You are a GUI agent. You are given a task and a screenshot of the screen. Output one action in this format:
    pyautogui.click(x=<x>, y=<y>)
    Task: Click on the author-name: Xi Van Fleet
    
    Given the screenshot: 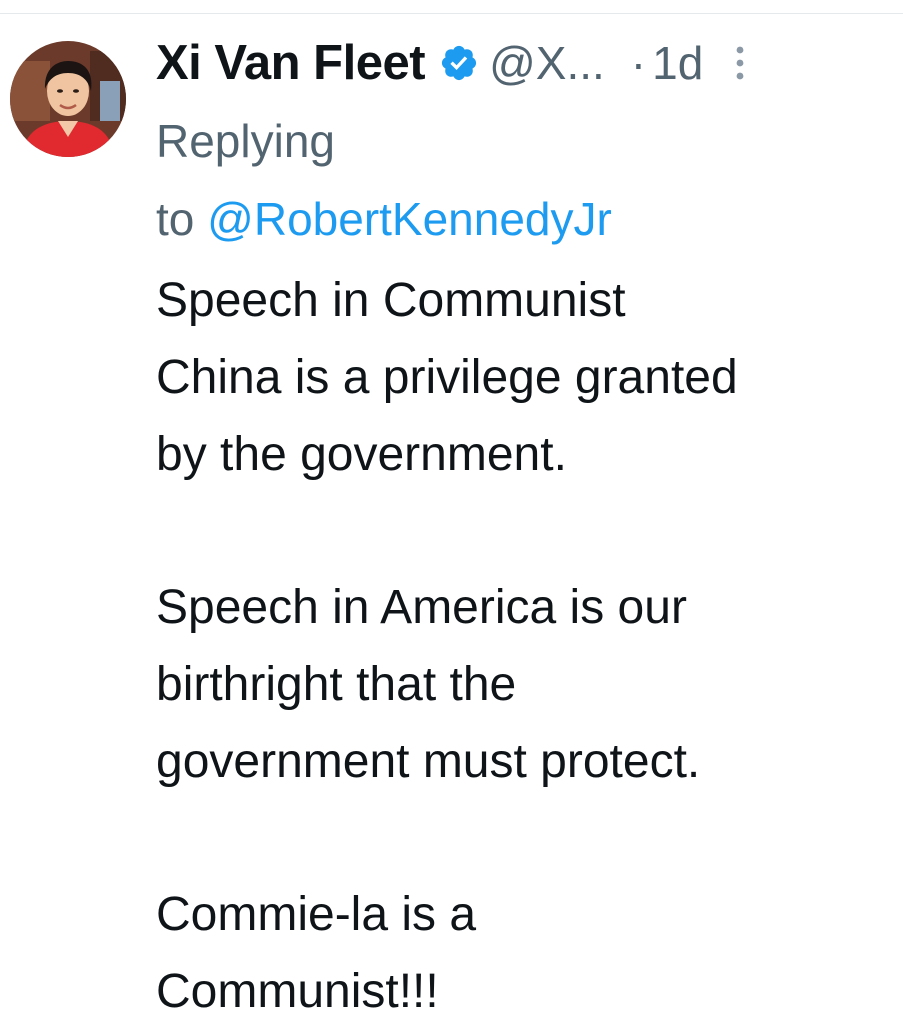 What is the action you would take?
    pyautogui.click(x=291, y=63)
    